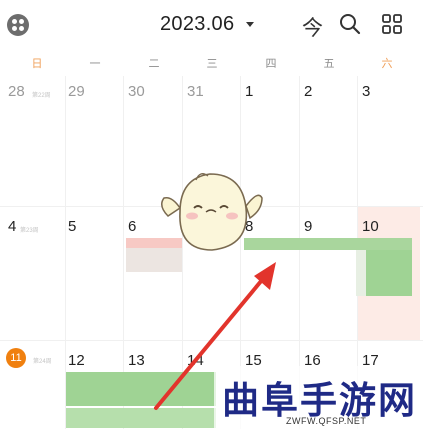  I want to click on grid-dots-icon, so click(18, 25).